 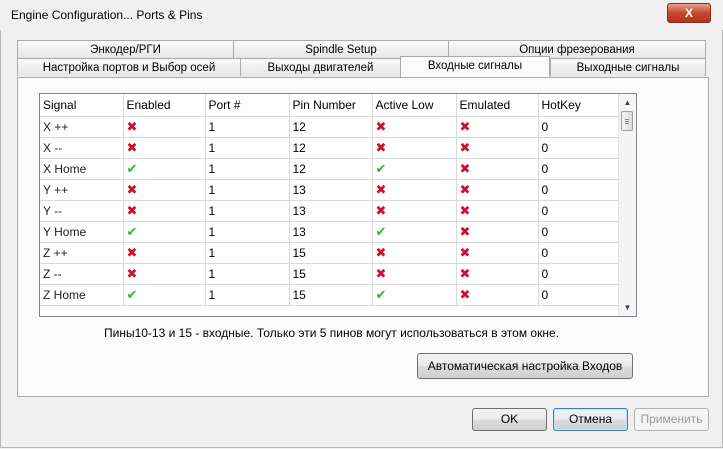 I want to click on cell-signal: Z ++, so click(x=82, y=253).